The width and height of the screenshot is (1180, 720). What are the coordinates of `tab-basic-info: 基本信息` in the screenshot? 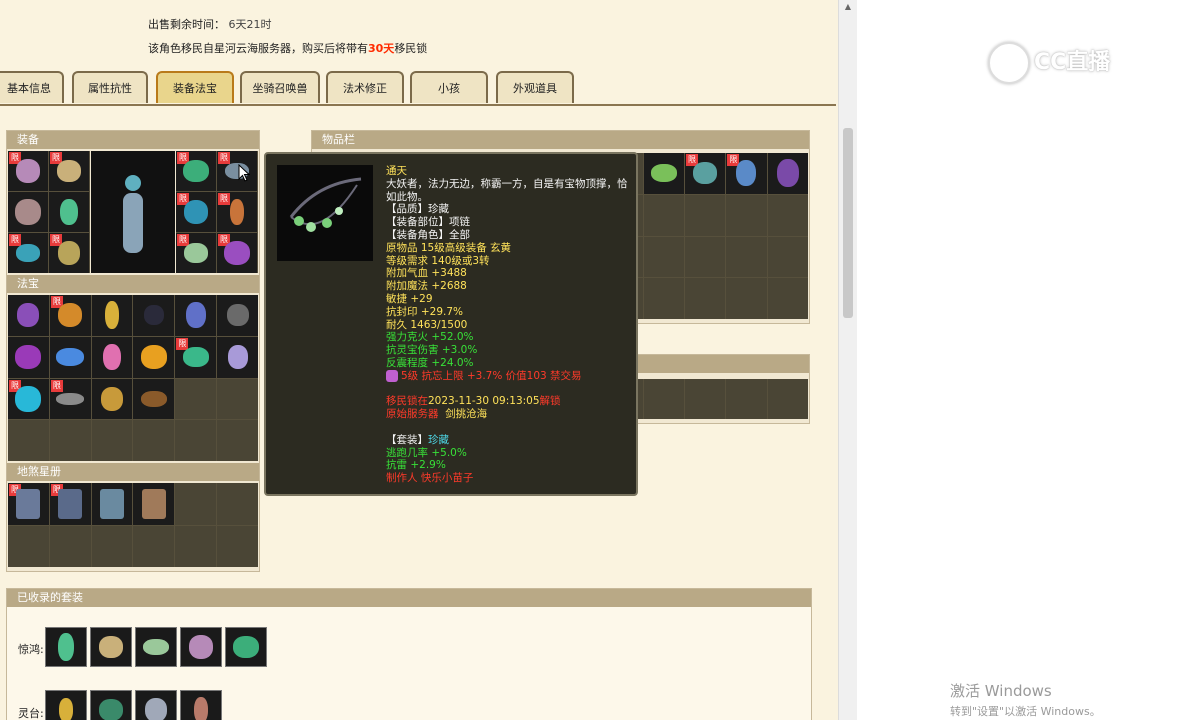 It's located at (32, 87).